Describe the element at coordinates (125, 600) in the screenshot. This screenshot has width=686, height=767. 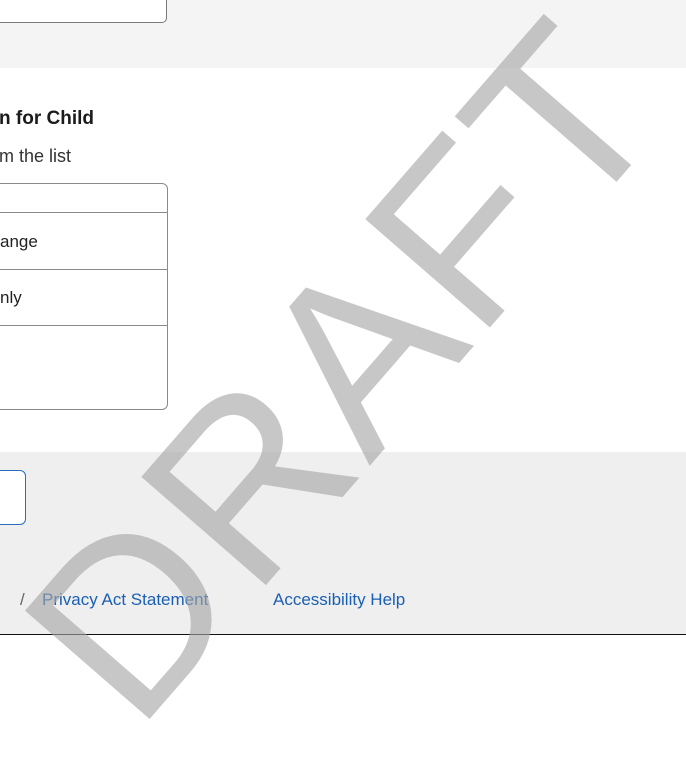
I see `privacy-act-statement-link: Privacy Act Statement` at that location.